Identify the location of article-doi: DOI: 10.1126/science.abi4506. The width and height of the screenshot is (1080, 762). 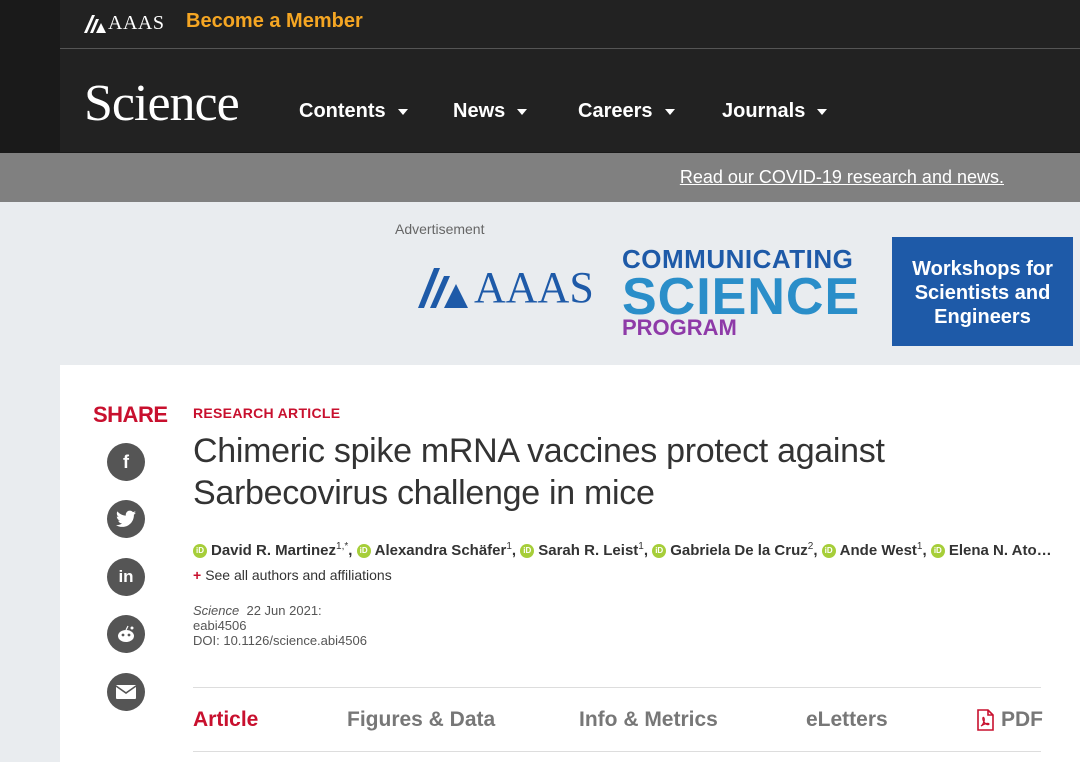
(280, 640).